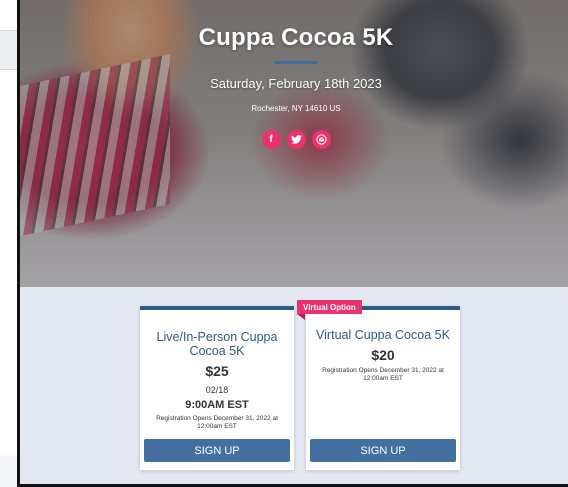 The image size is (568, 487). I want to click on option-date: 02/18, so click(217, 390).